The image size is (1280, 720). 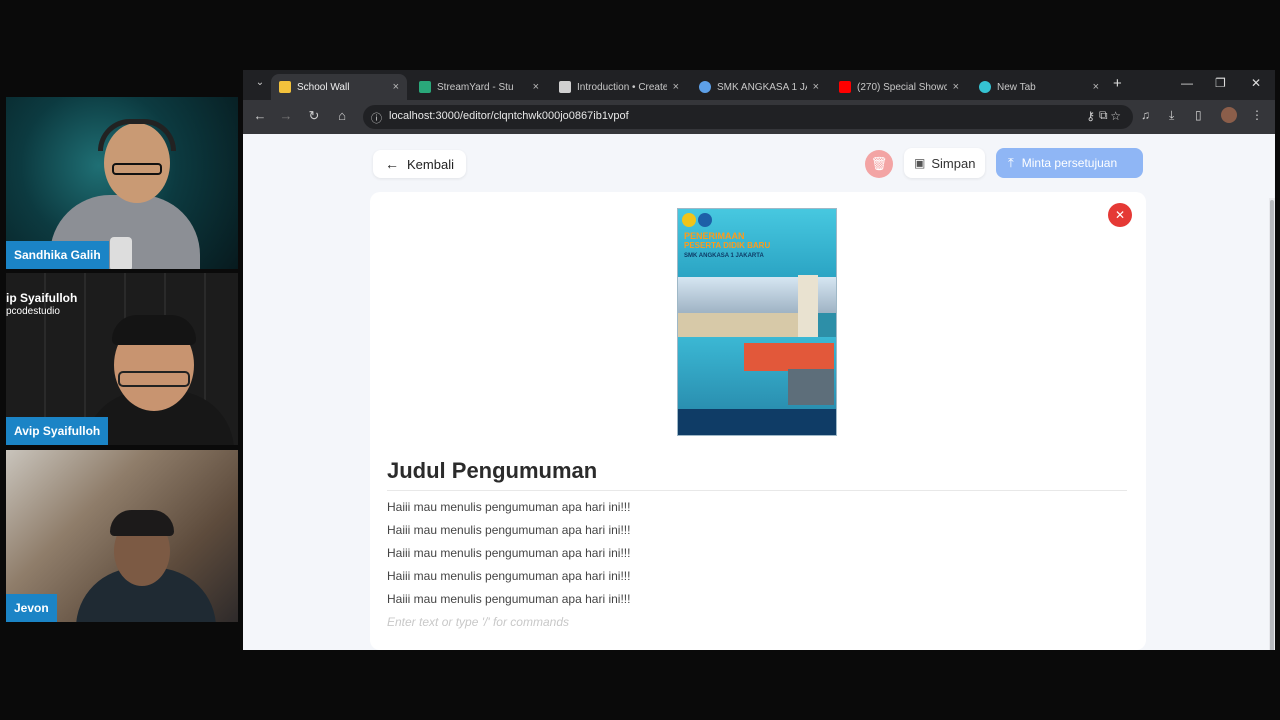 I want to click on back-button: ← Kembali, so click(x=419, y=164).